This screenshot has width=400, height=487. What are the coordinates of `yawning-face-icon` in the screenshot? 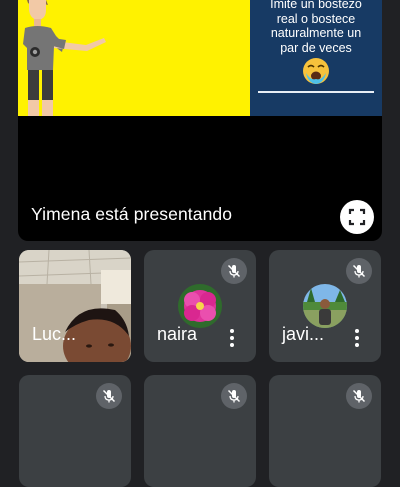 It's located at (316, 71).